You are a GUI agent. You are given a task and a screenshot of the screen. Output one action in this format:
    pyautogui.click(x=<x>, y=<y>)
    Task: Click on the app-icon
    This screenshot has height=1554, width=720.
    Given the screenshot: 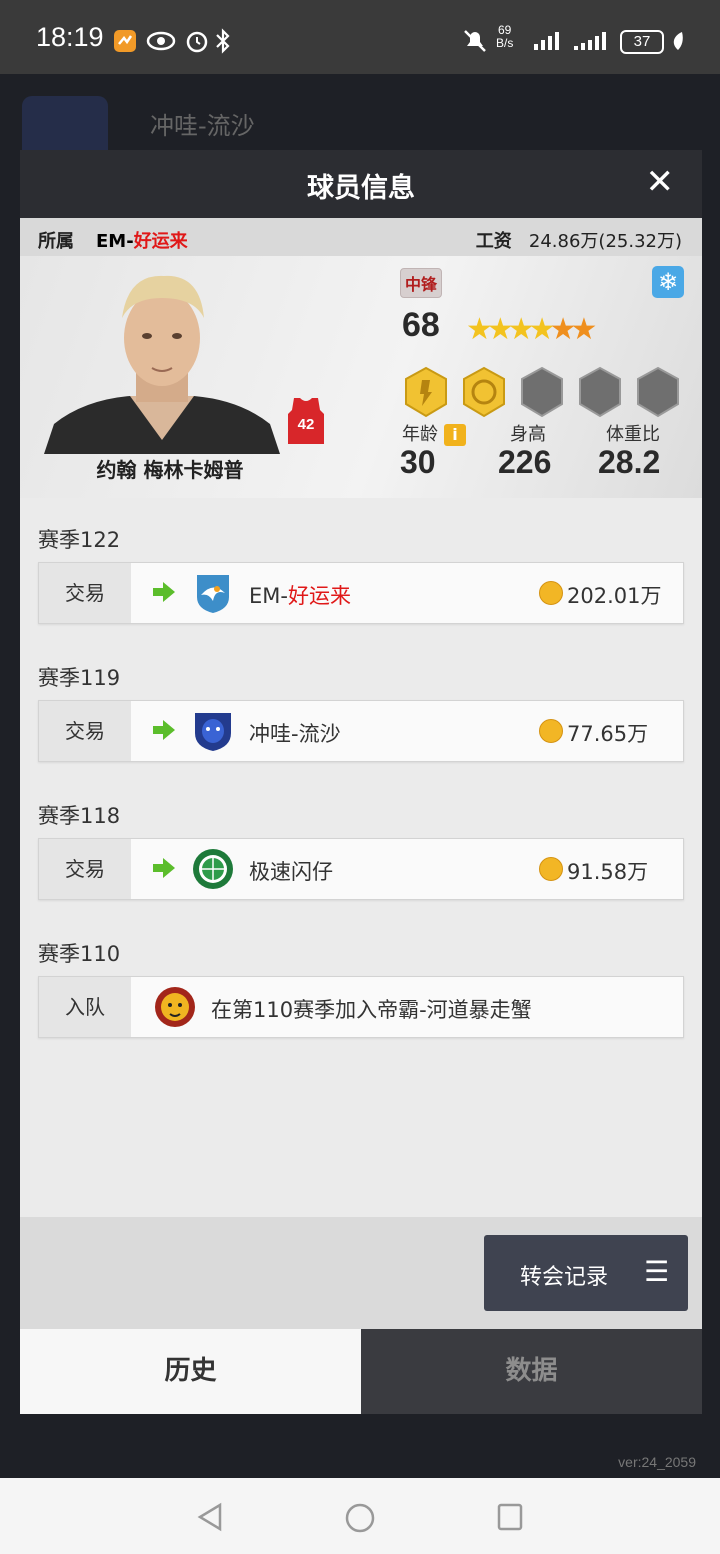 What is the action you would take?
    pyautogui.click(x=125, y=41)
    